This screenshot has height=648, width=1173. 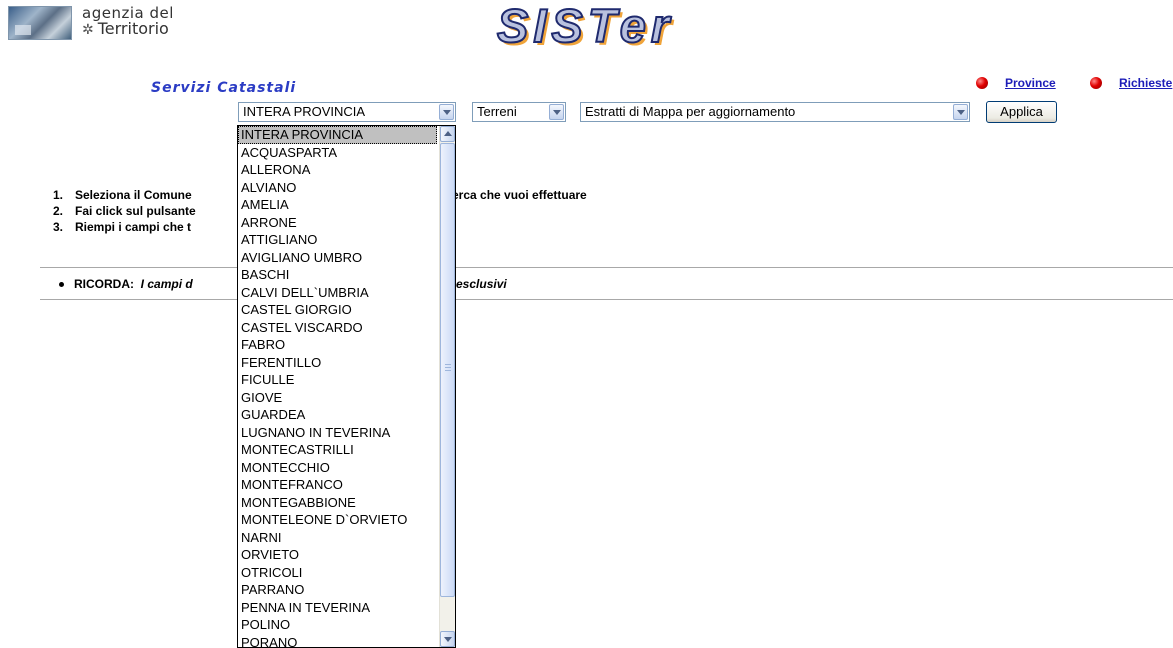 What do you see at coordinates (337, 135) in the screenshot?
I see `comune-option: INTERA PROVINCIA` at bounding box center [337, 135].